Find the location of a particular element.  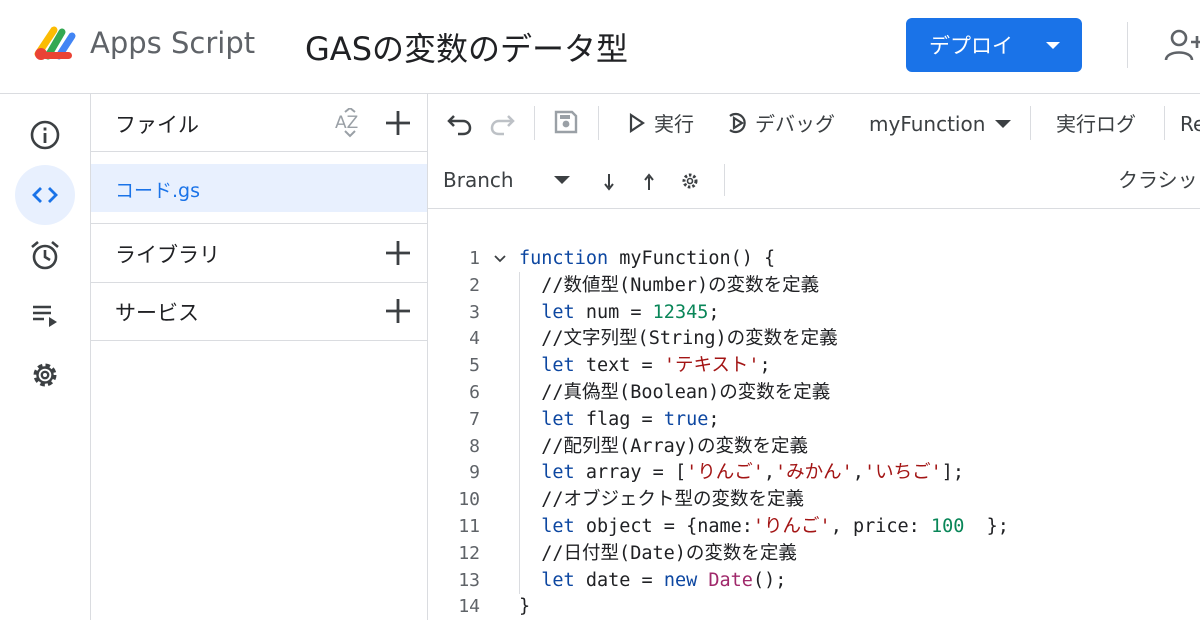

app-name: Apps Script is located at coordinates (172, 43).